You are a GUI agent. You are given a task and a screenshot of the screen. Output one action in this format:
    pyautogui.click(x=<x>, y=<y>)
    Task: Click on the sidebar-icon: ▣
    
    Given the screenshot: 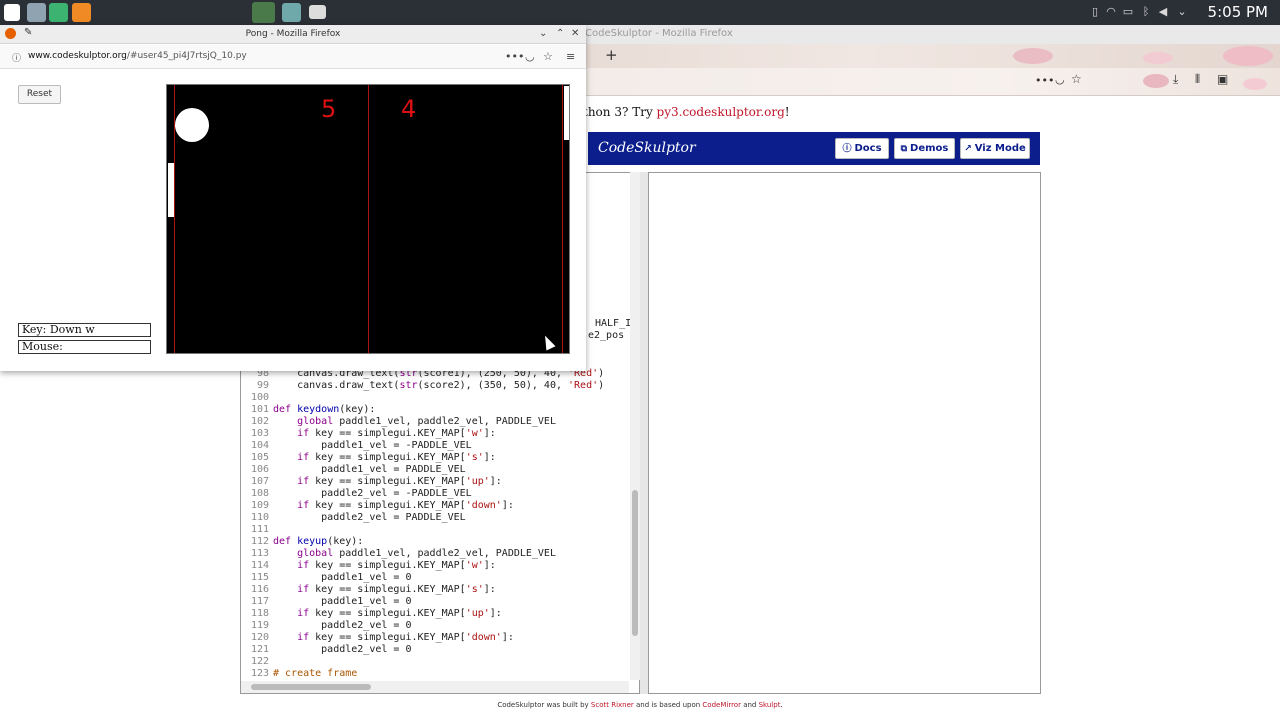 What is the action you would take?
    pyautogui.click(x=1222, y=79)
    